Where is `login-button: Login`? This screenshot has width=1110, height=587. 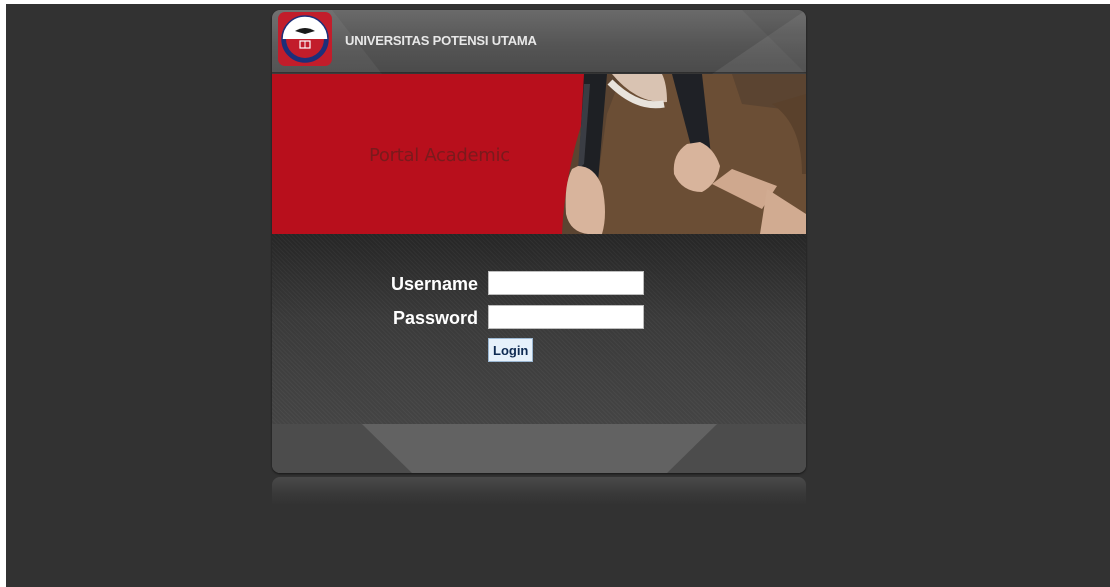 login-button: Login is located at coordinates (511, 350).